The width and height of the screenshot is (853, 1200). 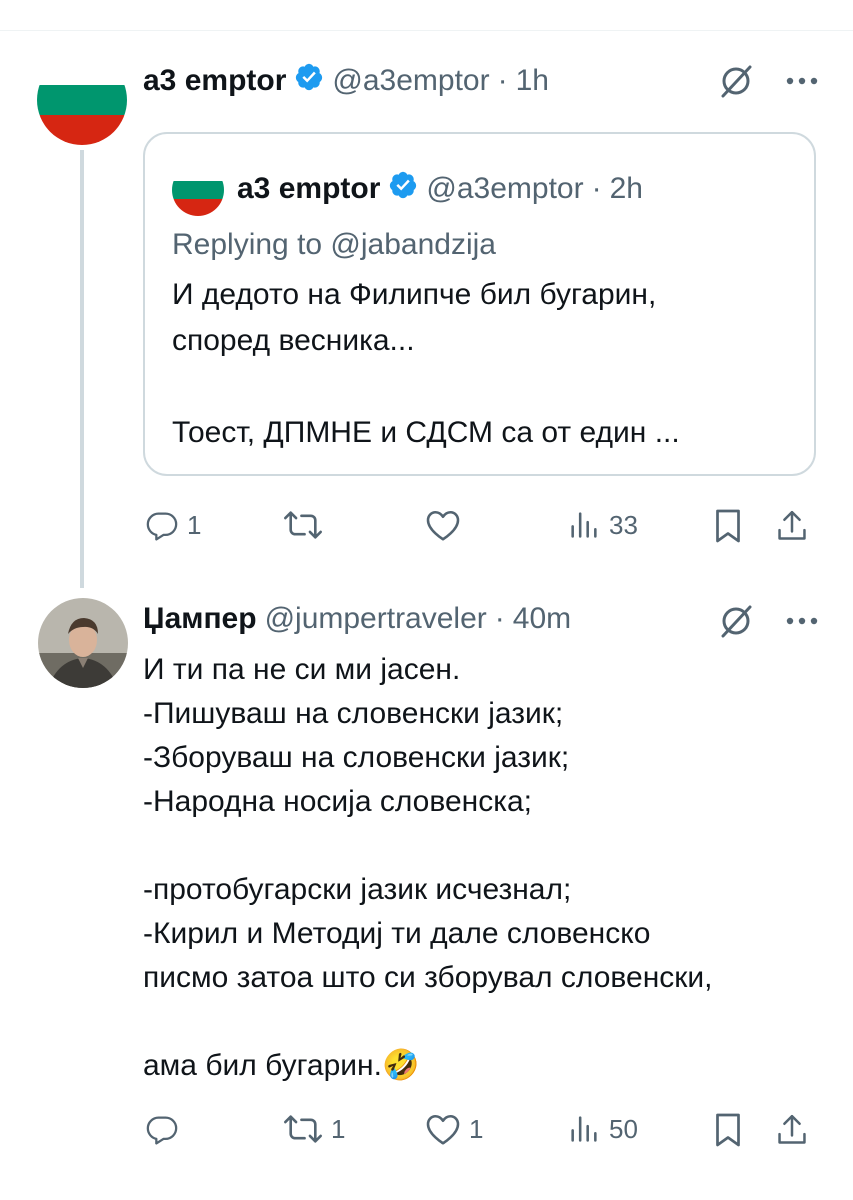 I want to click on quote-display-name: а3 emptor, so click(x=309, y=188).